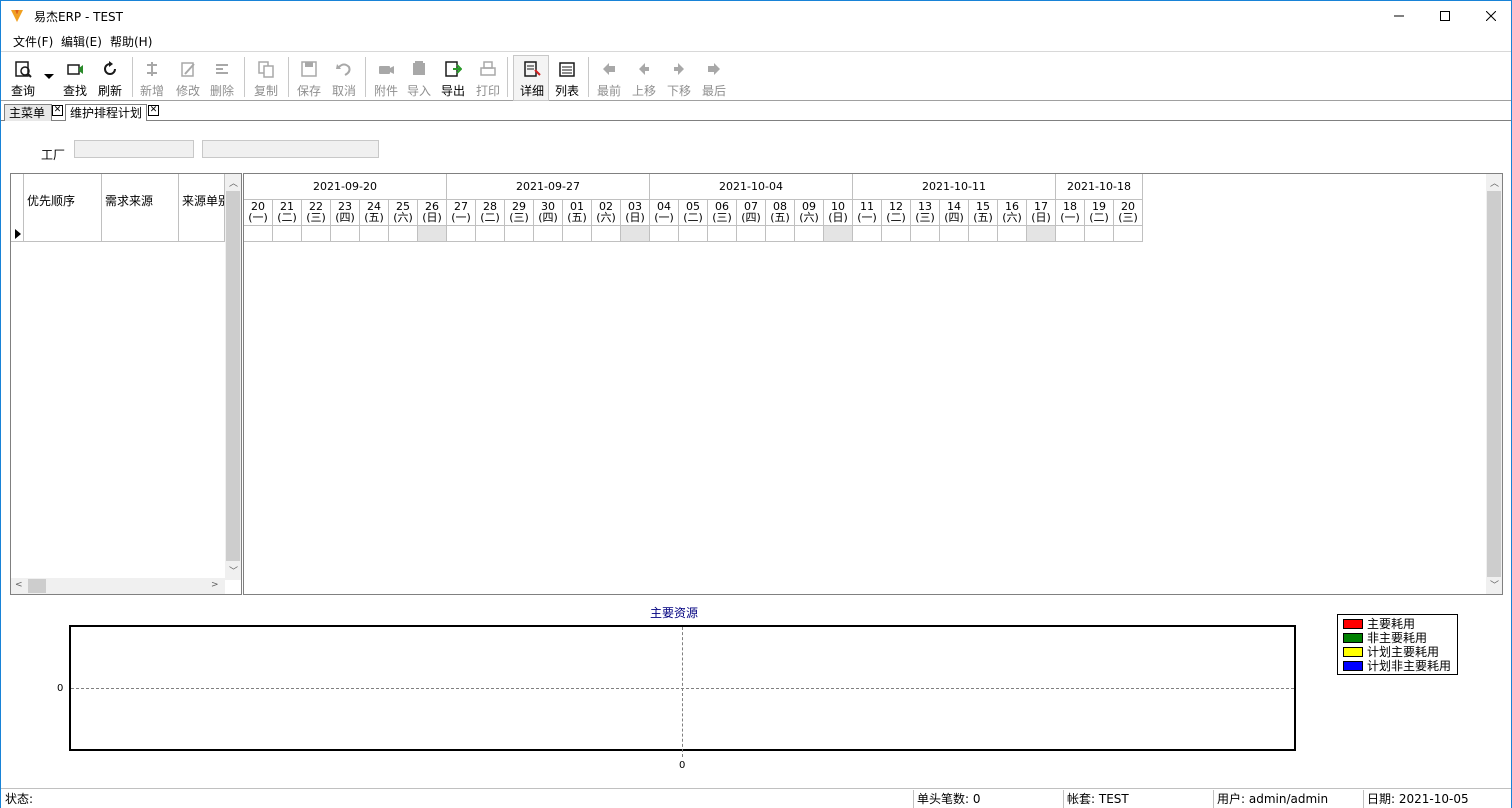 Image resolution: width=1512 pixels, height=808 pixels. I want to click on tab-schedule-plan: 维护排程计划, so click(106, 112).